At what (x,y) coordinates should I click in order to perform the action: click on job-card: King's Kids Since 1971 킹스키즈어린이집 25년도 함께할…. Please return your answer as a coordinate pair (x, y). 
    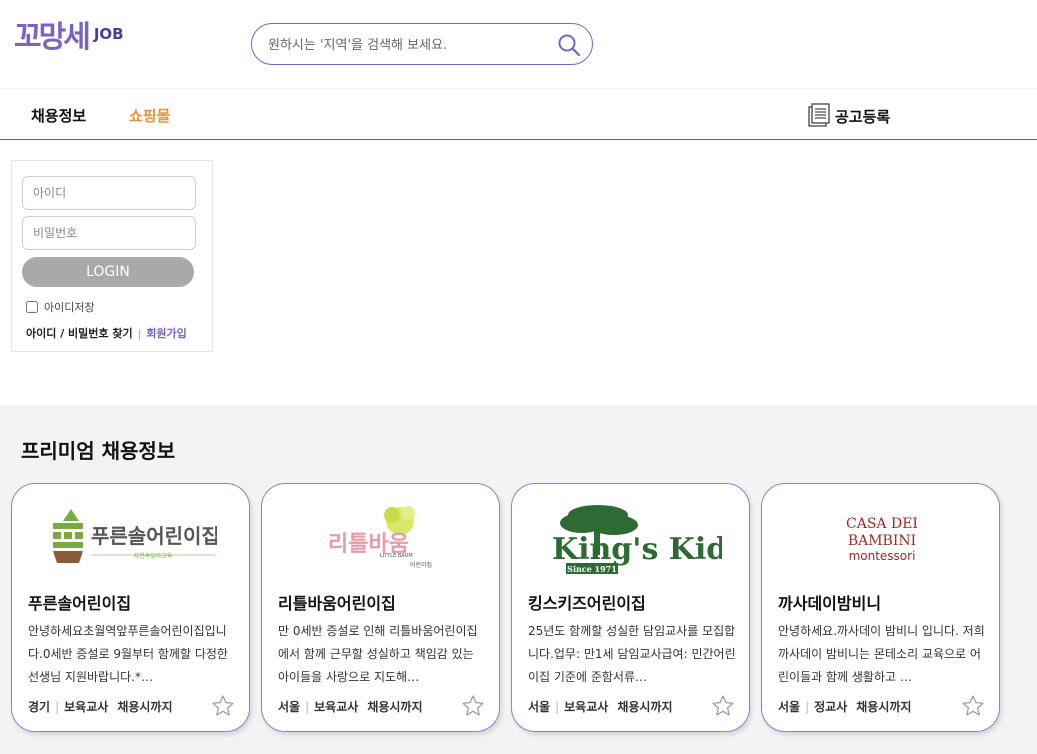
    Looking at the image, I should click on (630, 607).